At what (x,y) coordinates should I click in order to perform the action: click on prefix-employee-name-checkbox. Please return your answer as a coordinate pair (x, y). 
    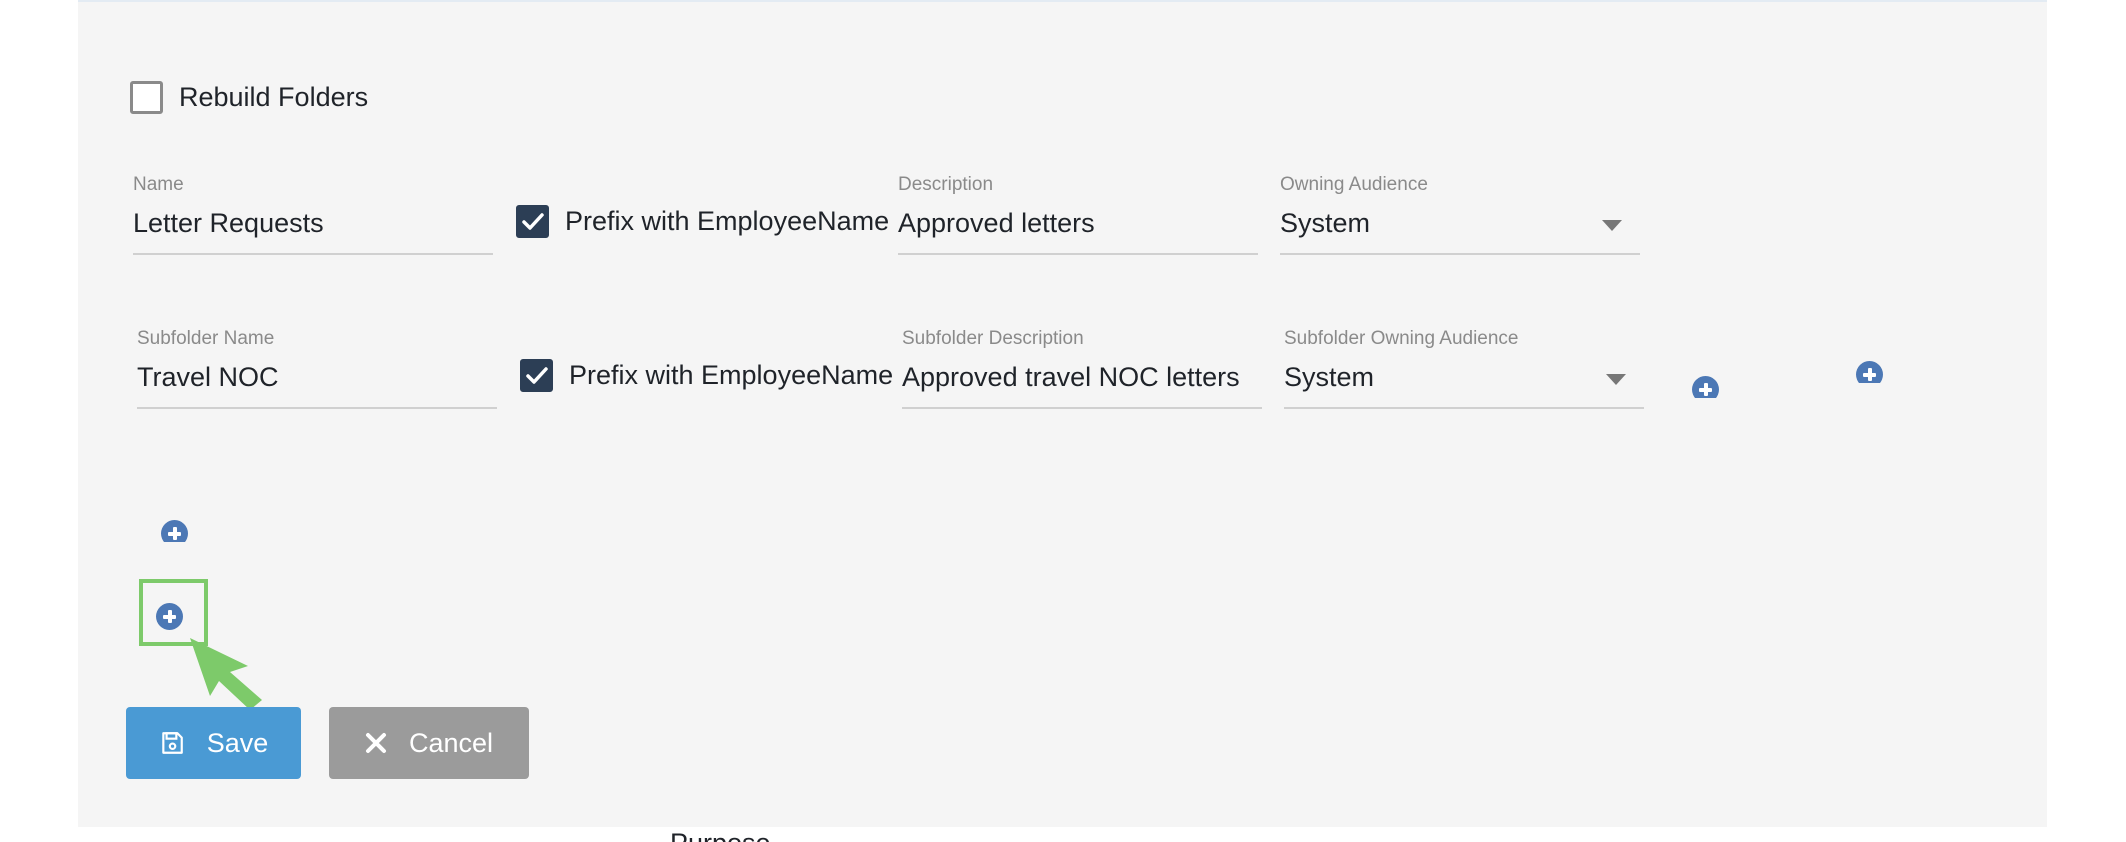
    Looking at the image, I should click on (532, 221).